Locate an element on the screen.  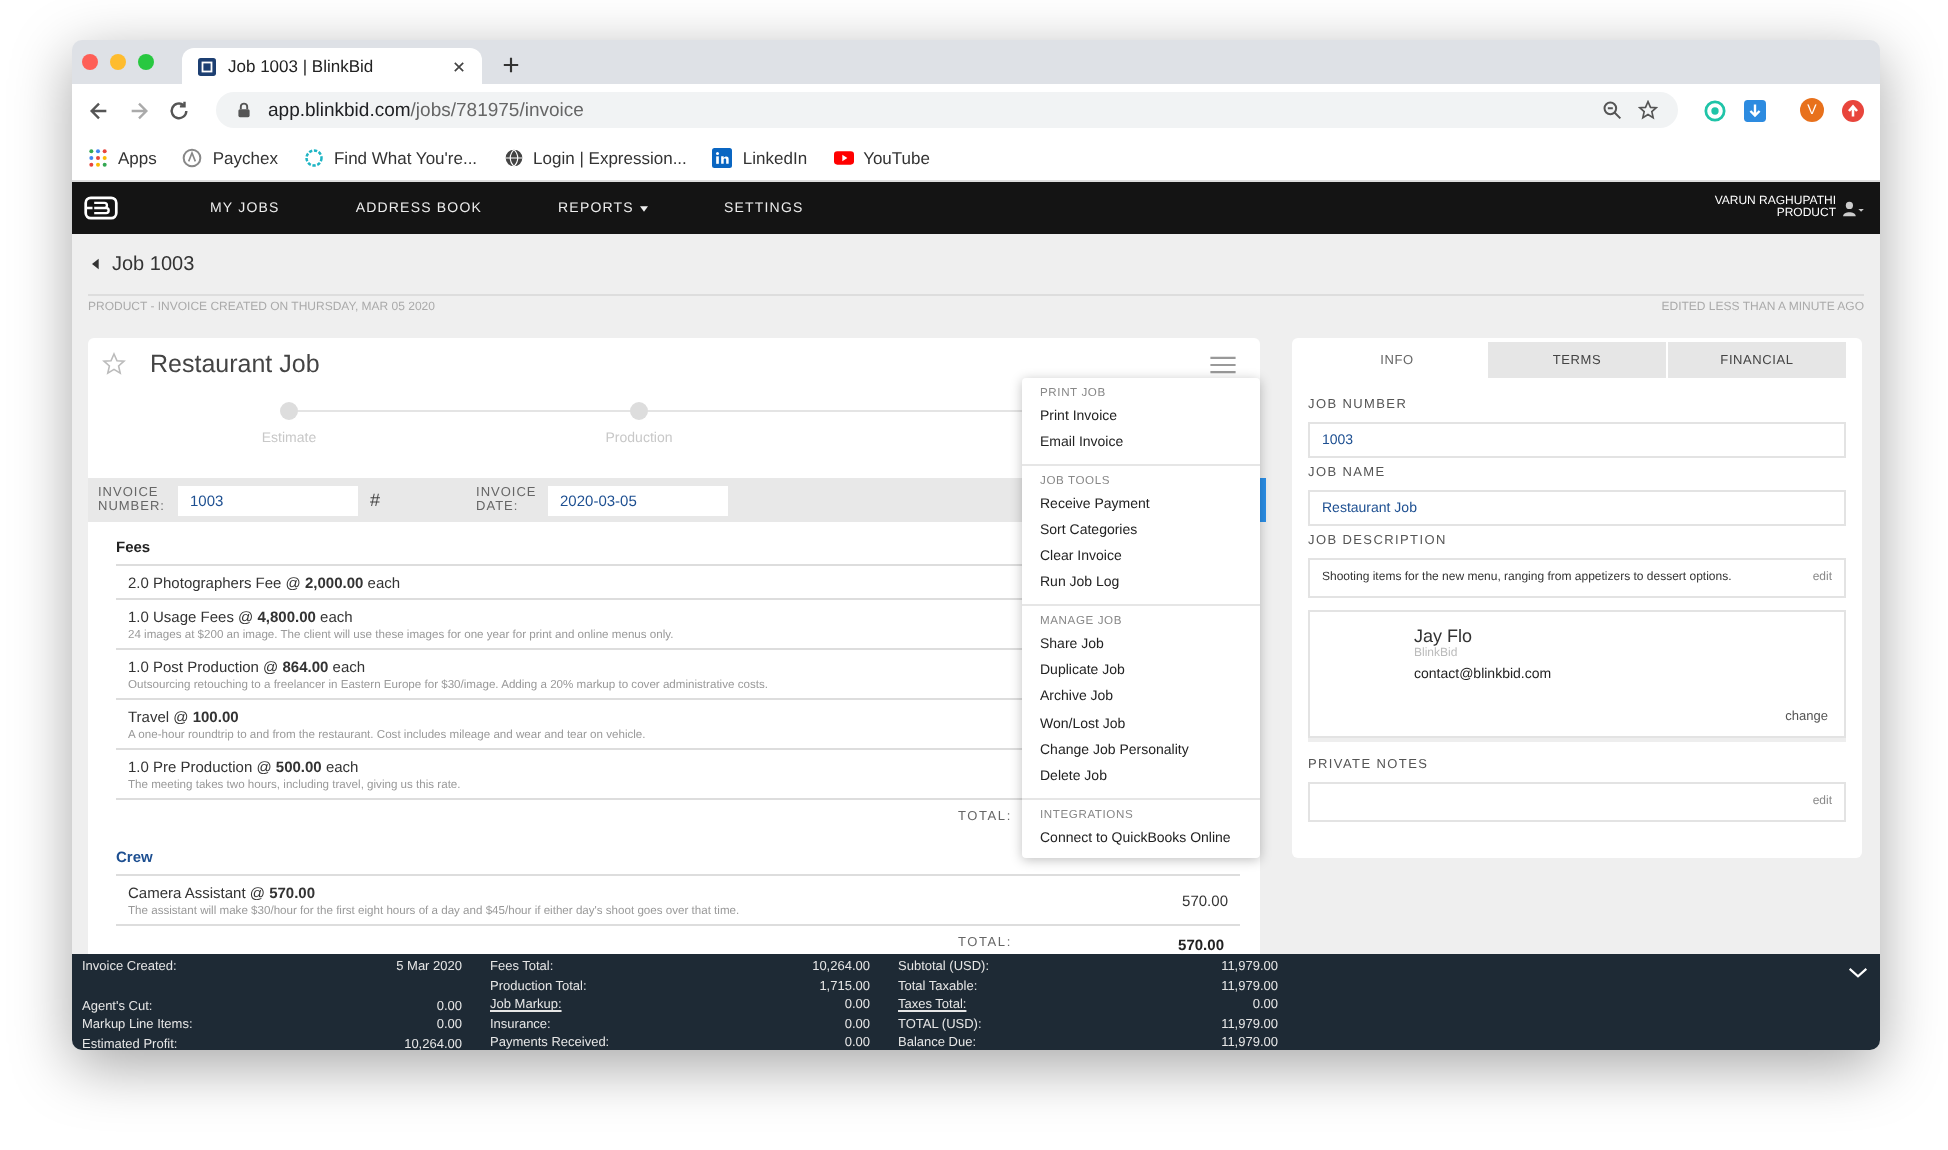
reload-icon is located at coordinates (179, 110).